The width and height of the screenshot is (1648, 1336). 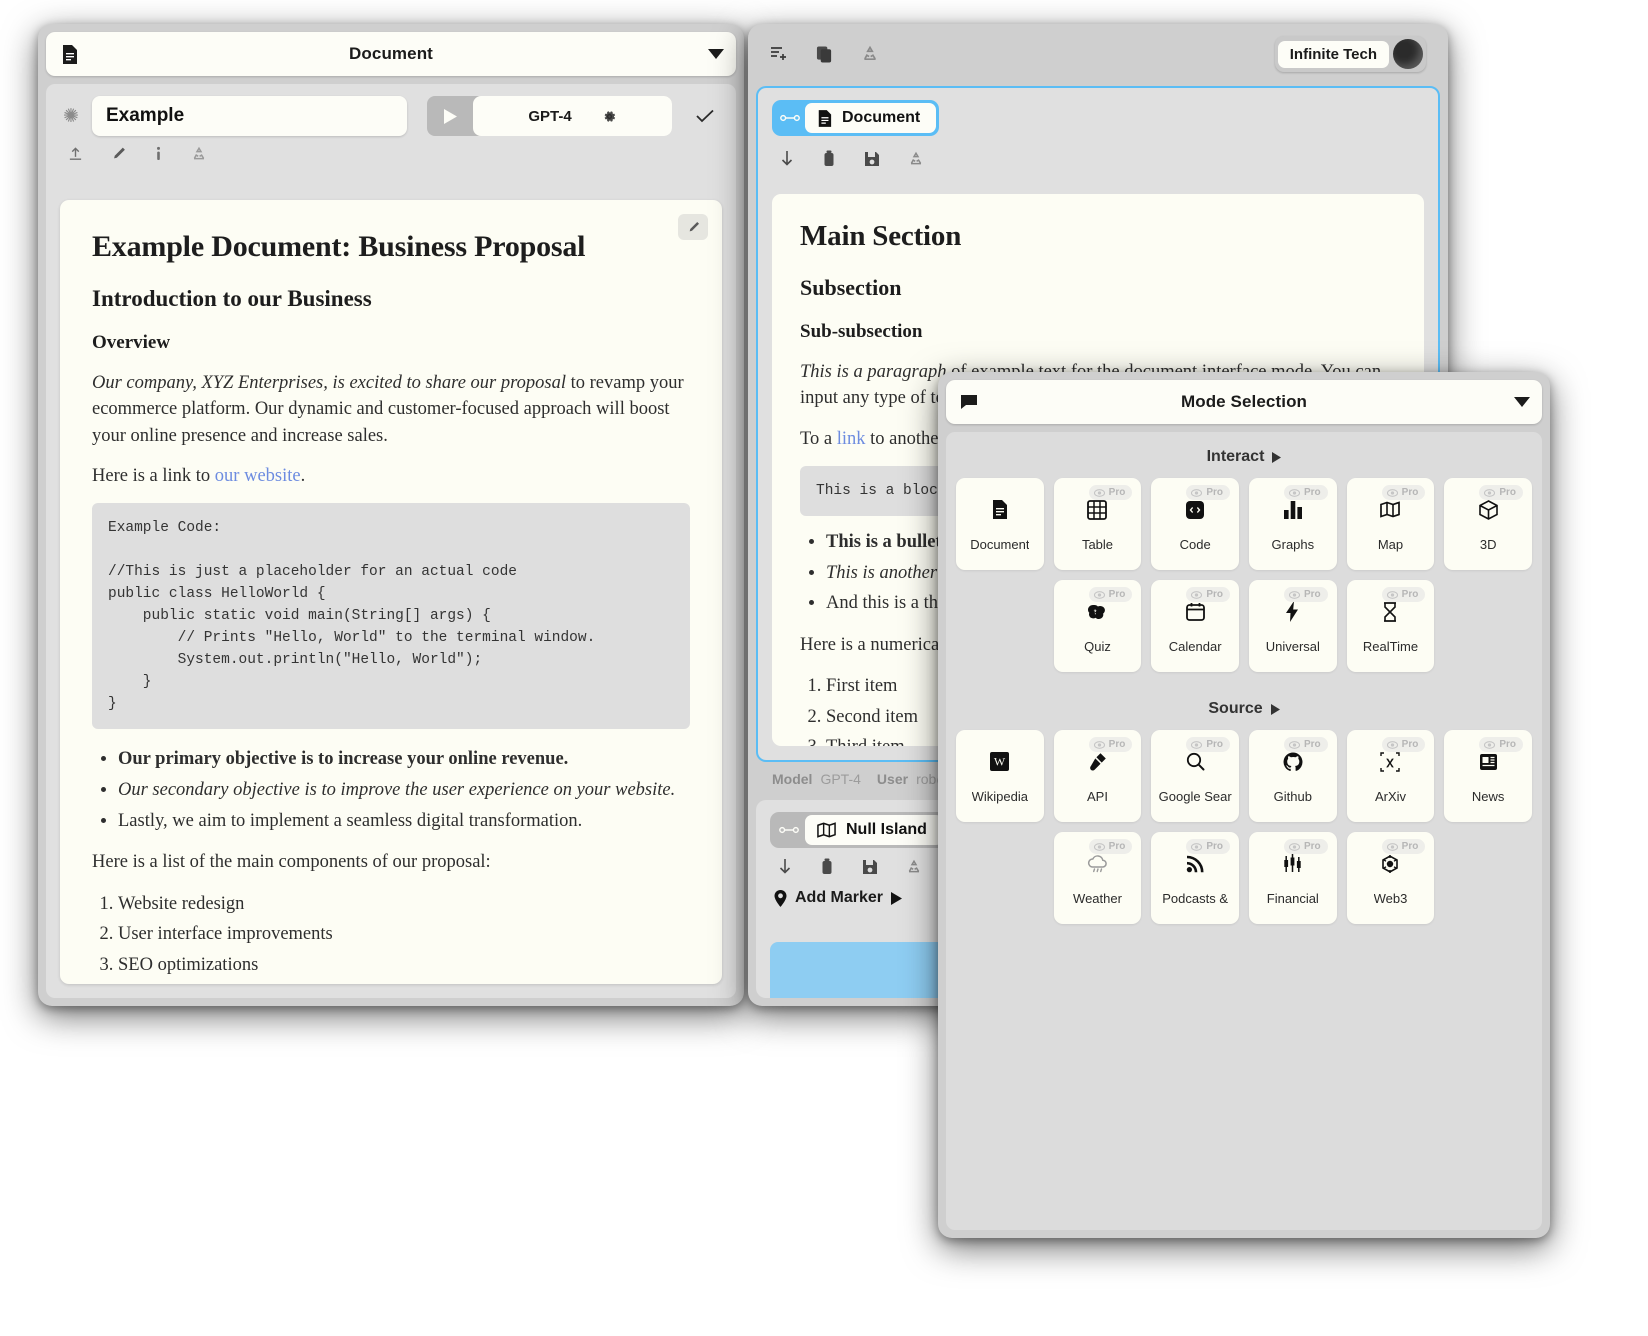 I want to click on mode-card-calendar: Pro Calendar, so click(x=1195, y=626).